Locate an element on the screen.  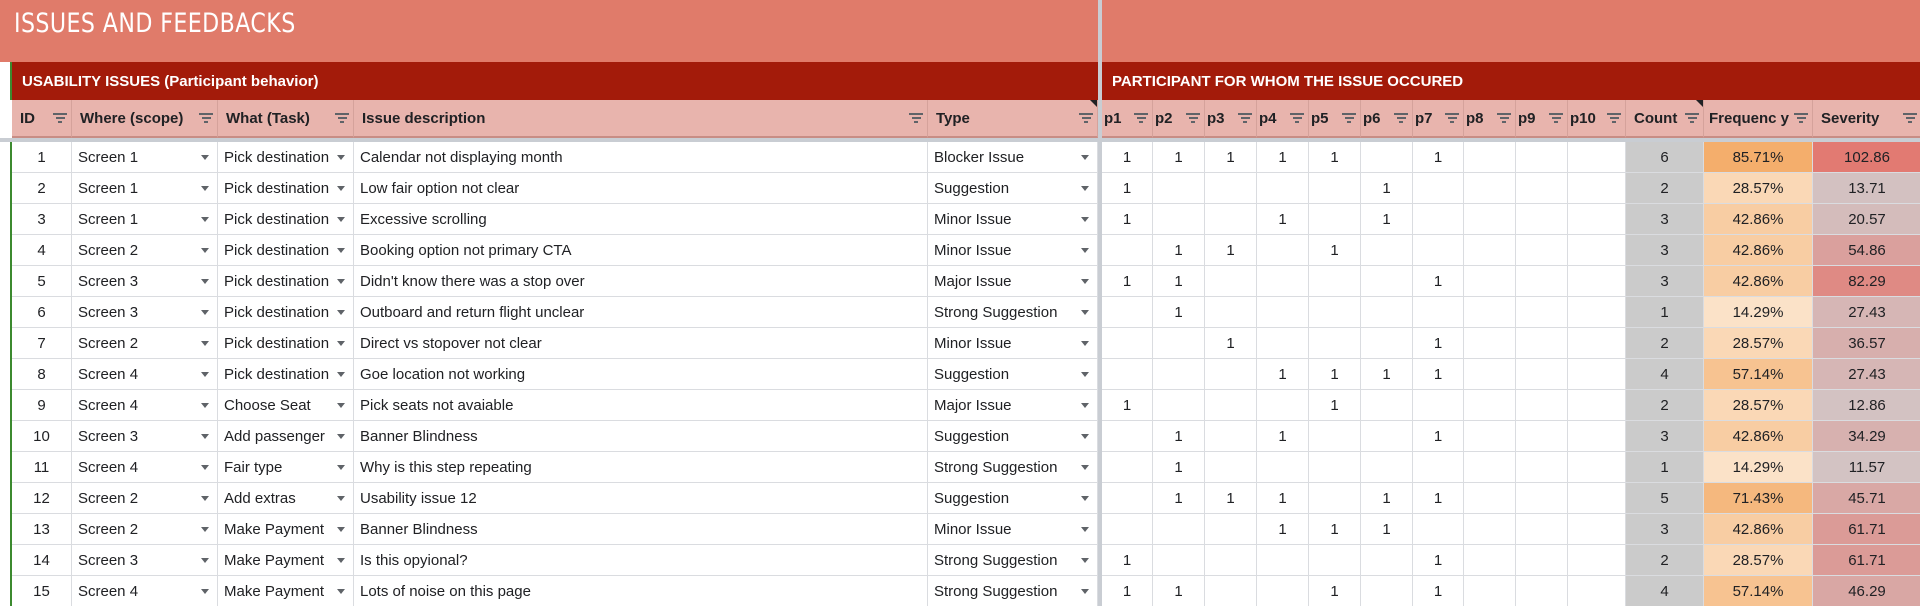
cell-what: Pick destination is located at coordinates (286, 374).